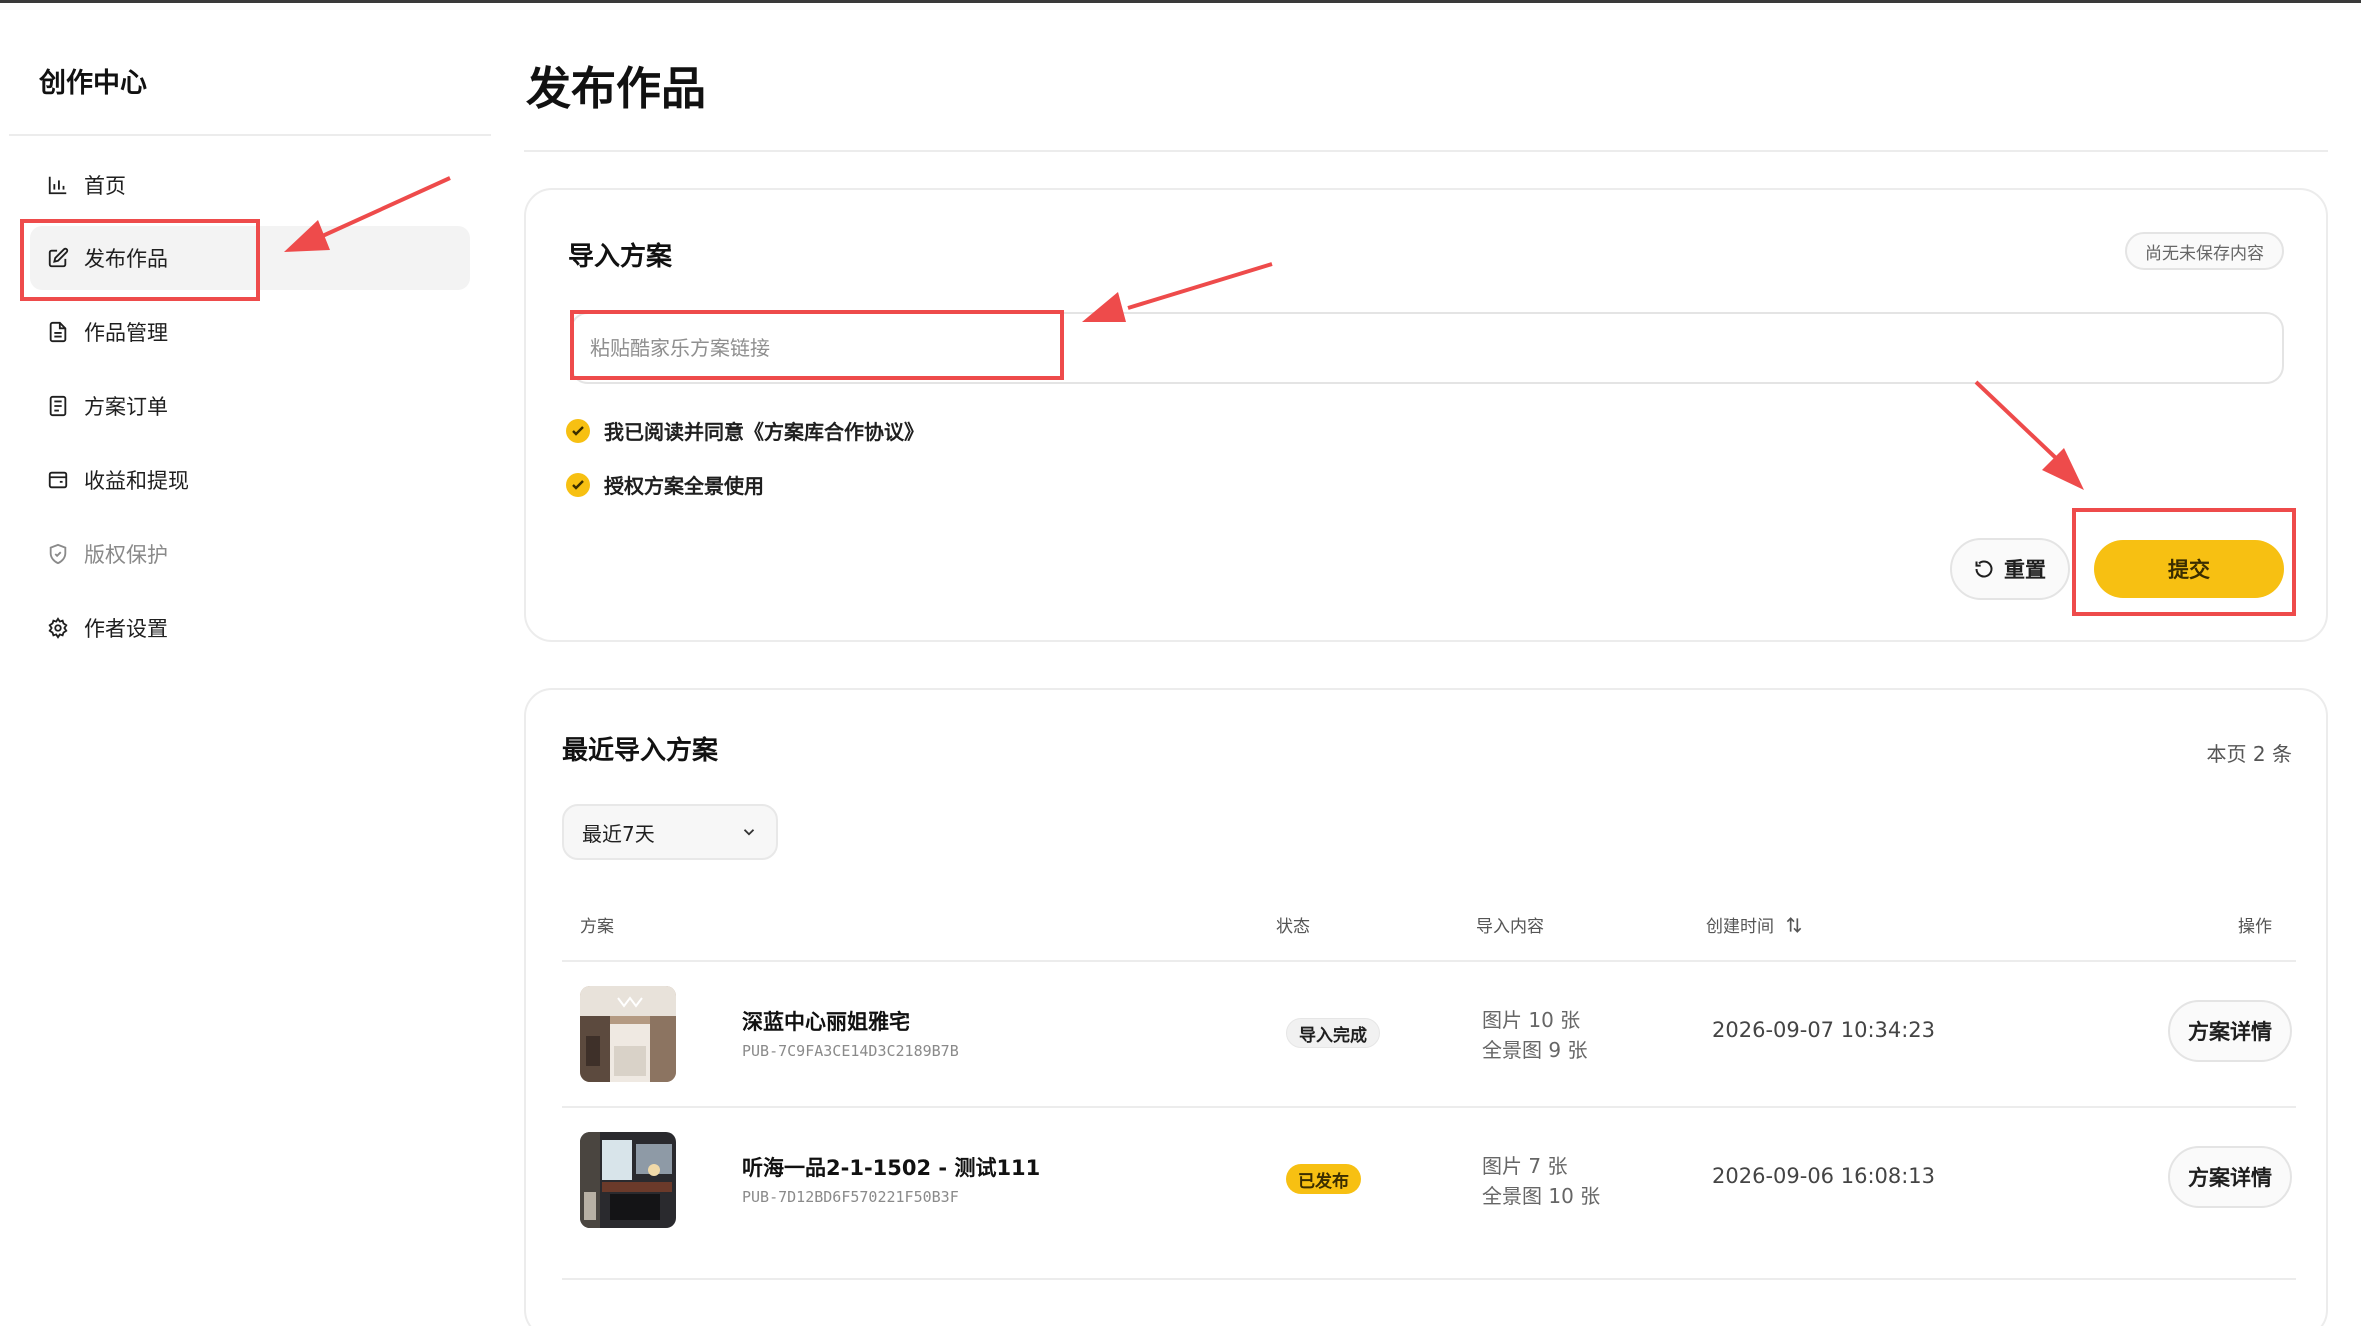 The width and height of the screenshot is (2361, 1326). What do you see at coordinates (58, 332) in the screenshot?
I see `document-icon` at bounding box center [58, 332].